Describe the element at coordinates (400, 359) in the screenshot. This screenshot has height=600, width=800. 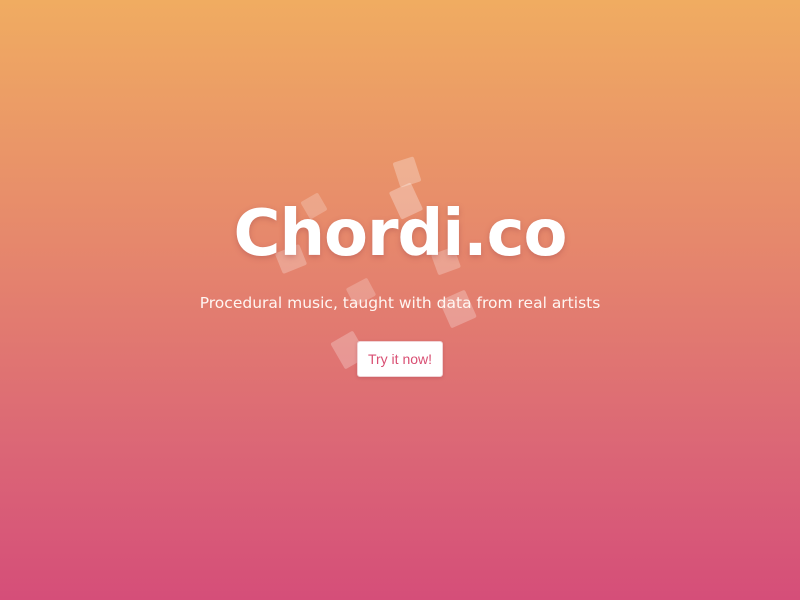
I see `try-it-now-button: Try it now!` at that location.